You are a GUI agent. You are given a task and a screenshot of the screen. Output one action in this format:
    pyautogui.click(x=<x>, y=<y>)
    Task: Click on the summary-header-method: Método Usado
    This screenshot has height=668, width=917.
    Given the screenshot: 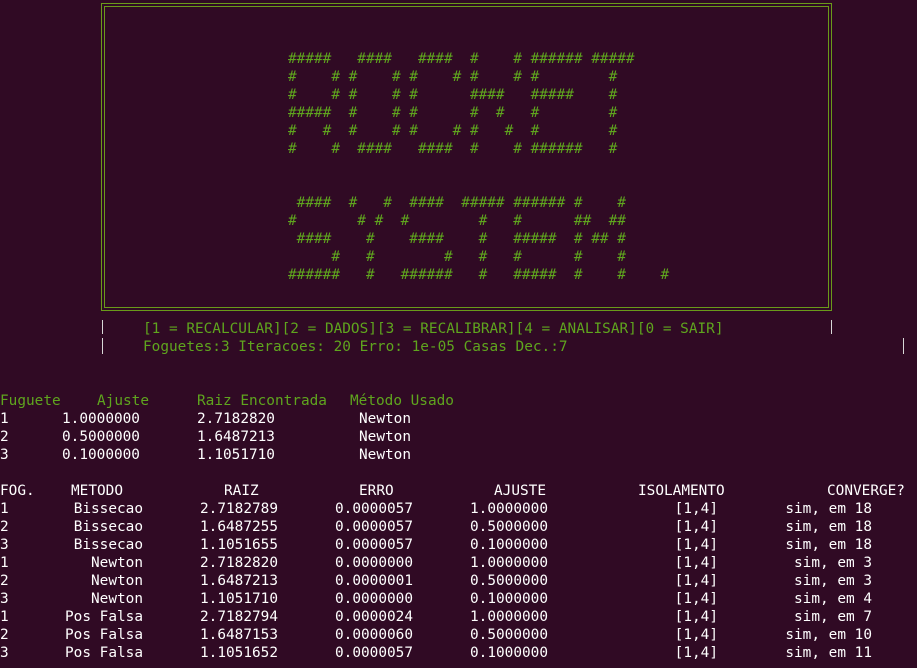 What is the action you would take?
    pyautogui.click(x=402, y=401)
    